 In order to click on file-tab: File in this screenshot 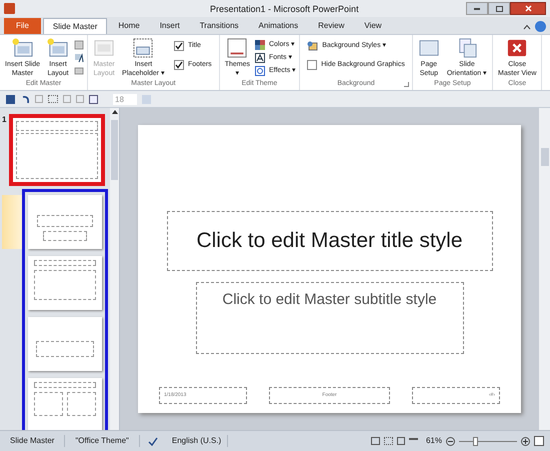, I will do `click(22, 26)`.